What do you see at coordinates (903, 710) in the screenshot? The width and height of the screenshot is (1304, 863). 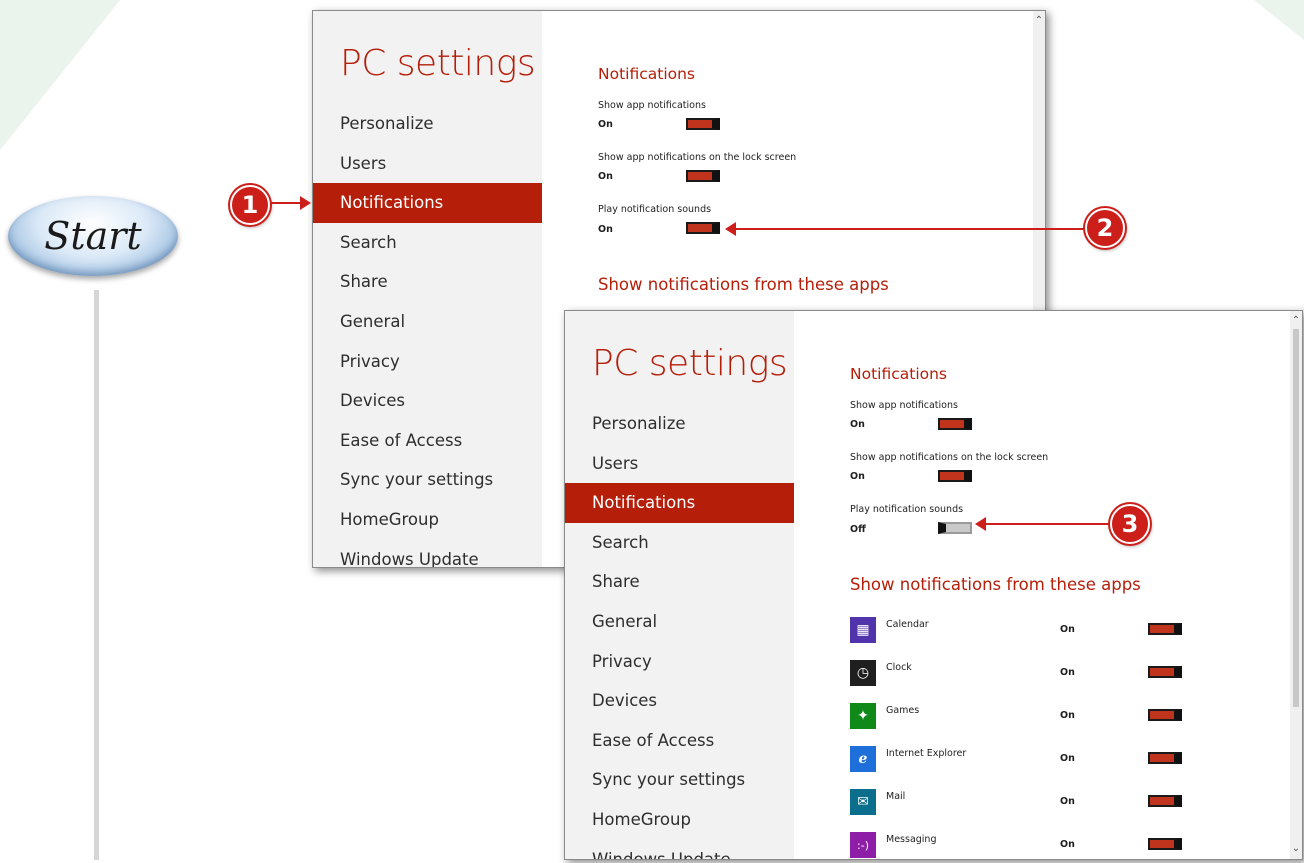 I see `app-name: Games` at bounding box center [903, 710].